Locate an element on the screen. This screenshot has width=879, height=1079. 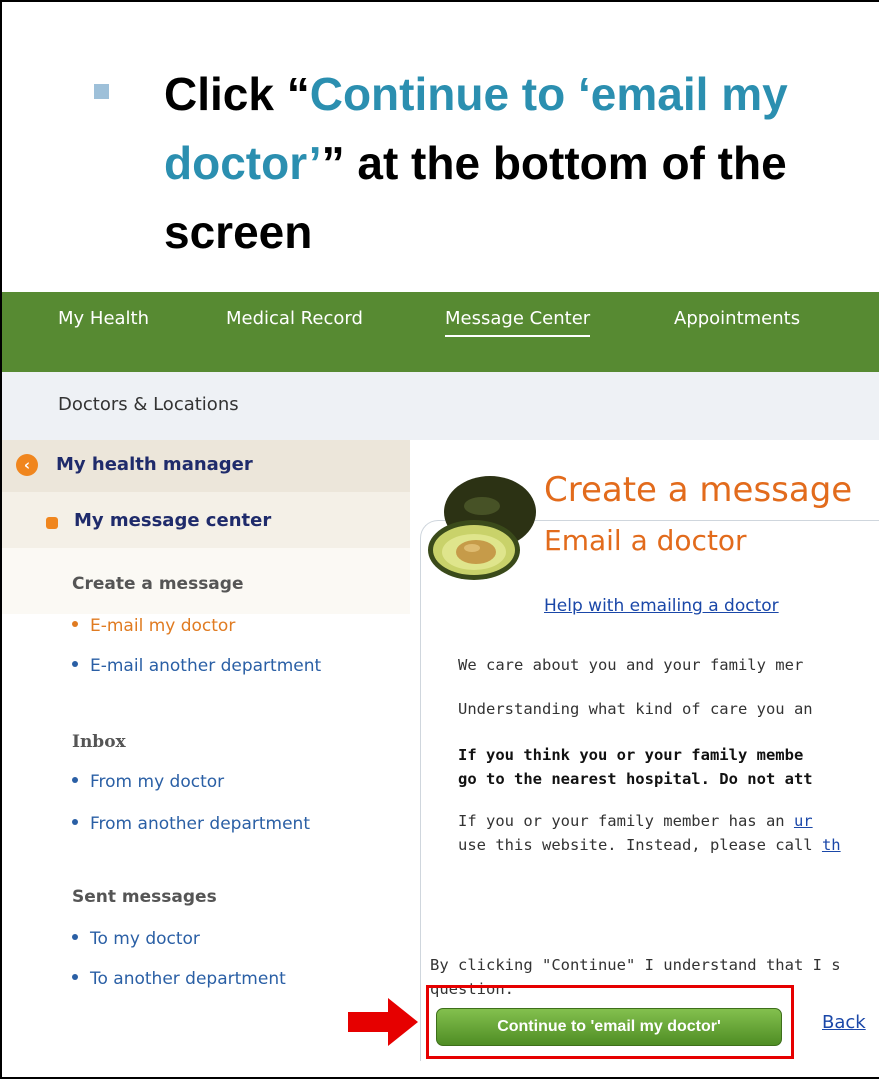
nav-item-medical-record: Medical Record is located at coordinates (294, 318).